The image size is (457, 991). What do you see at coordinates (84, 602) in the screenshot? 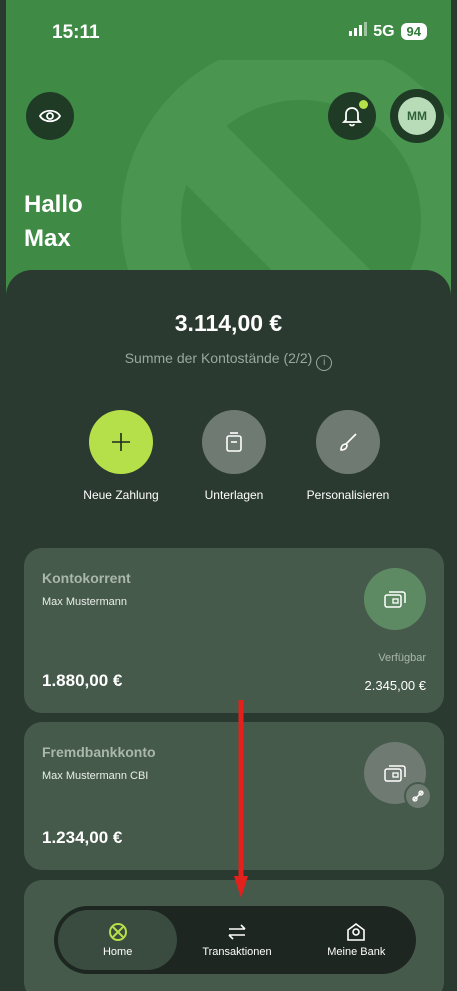
I see `account-owner: Max Mustermann` at bounding box center [84, 602].